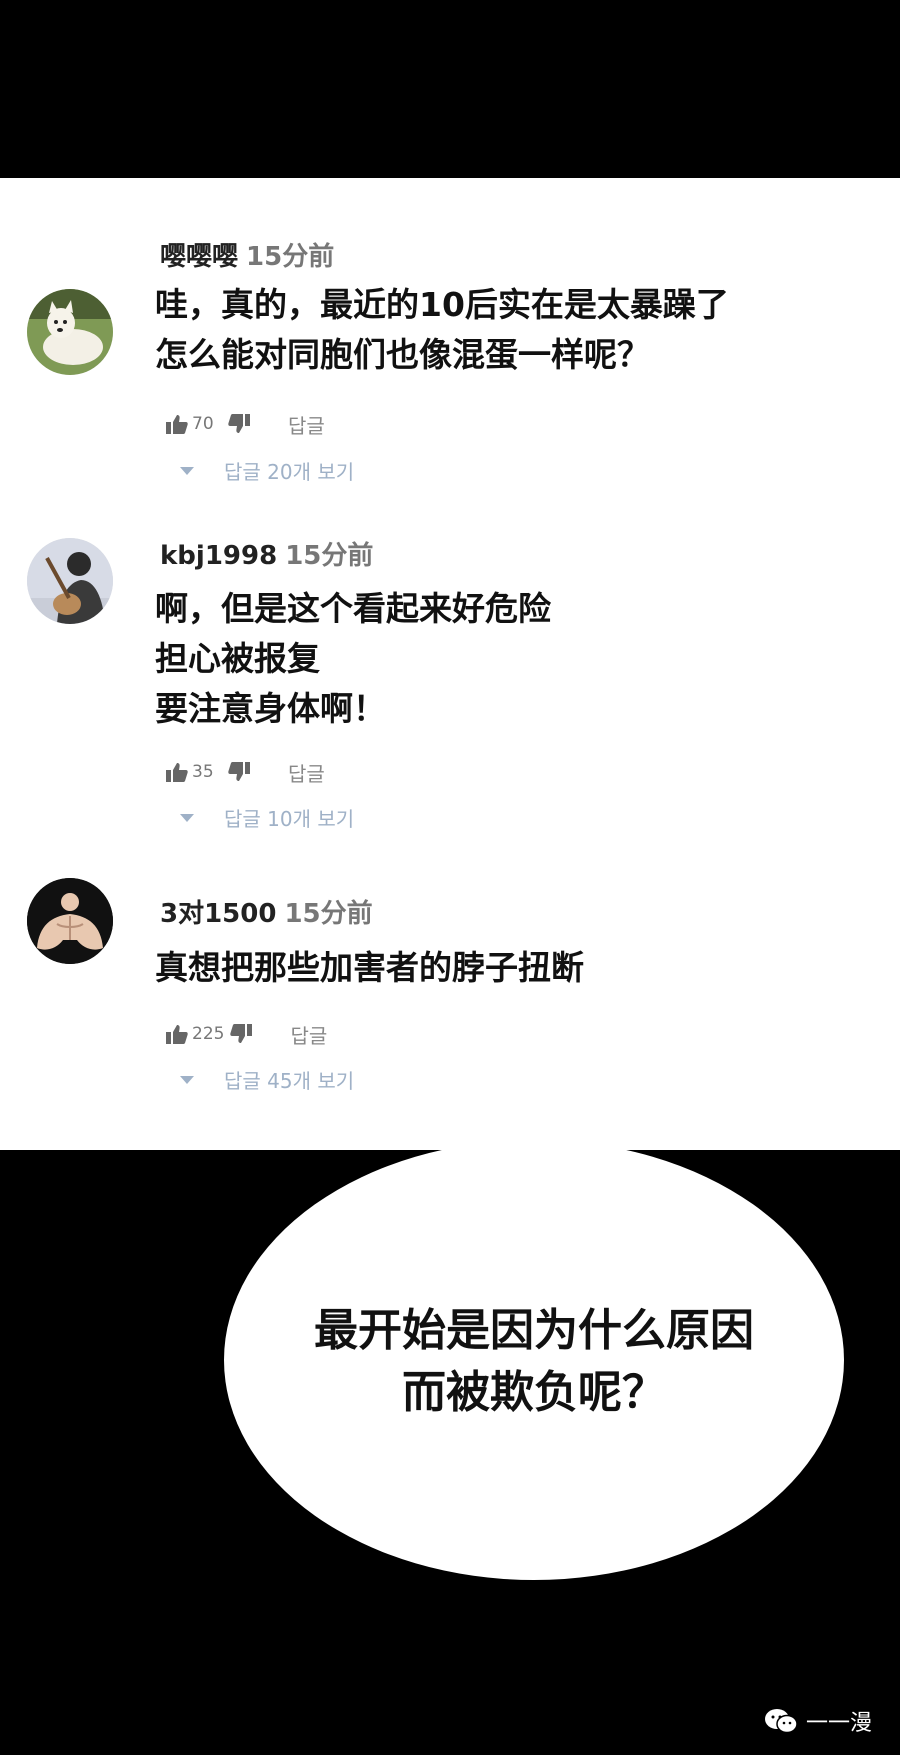 This screenshot has width=900, height=1755. I want to click on comment-meta: 嘤嘤嘤 15分前, so click(247, 254).